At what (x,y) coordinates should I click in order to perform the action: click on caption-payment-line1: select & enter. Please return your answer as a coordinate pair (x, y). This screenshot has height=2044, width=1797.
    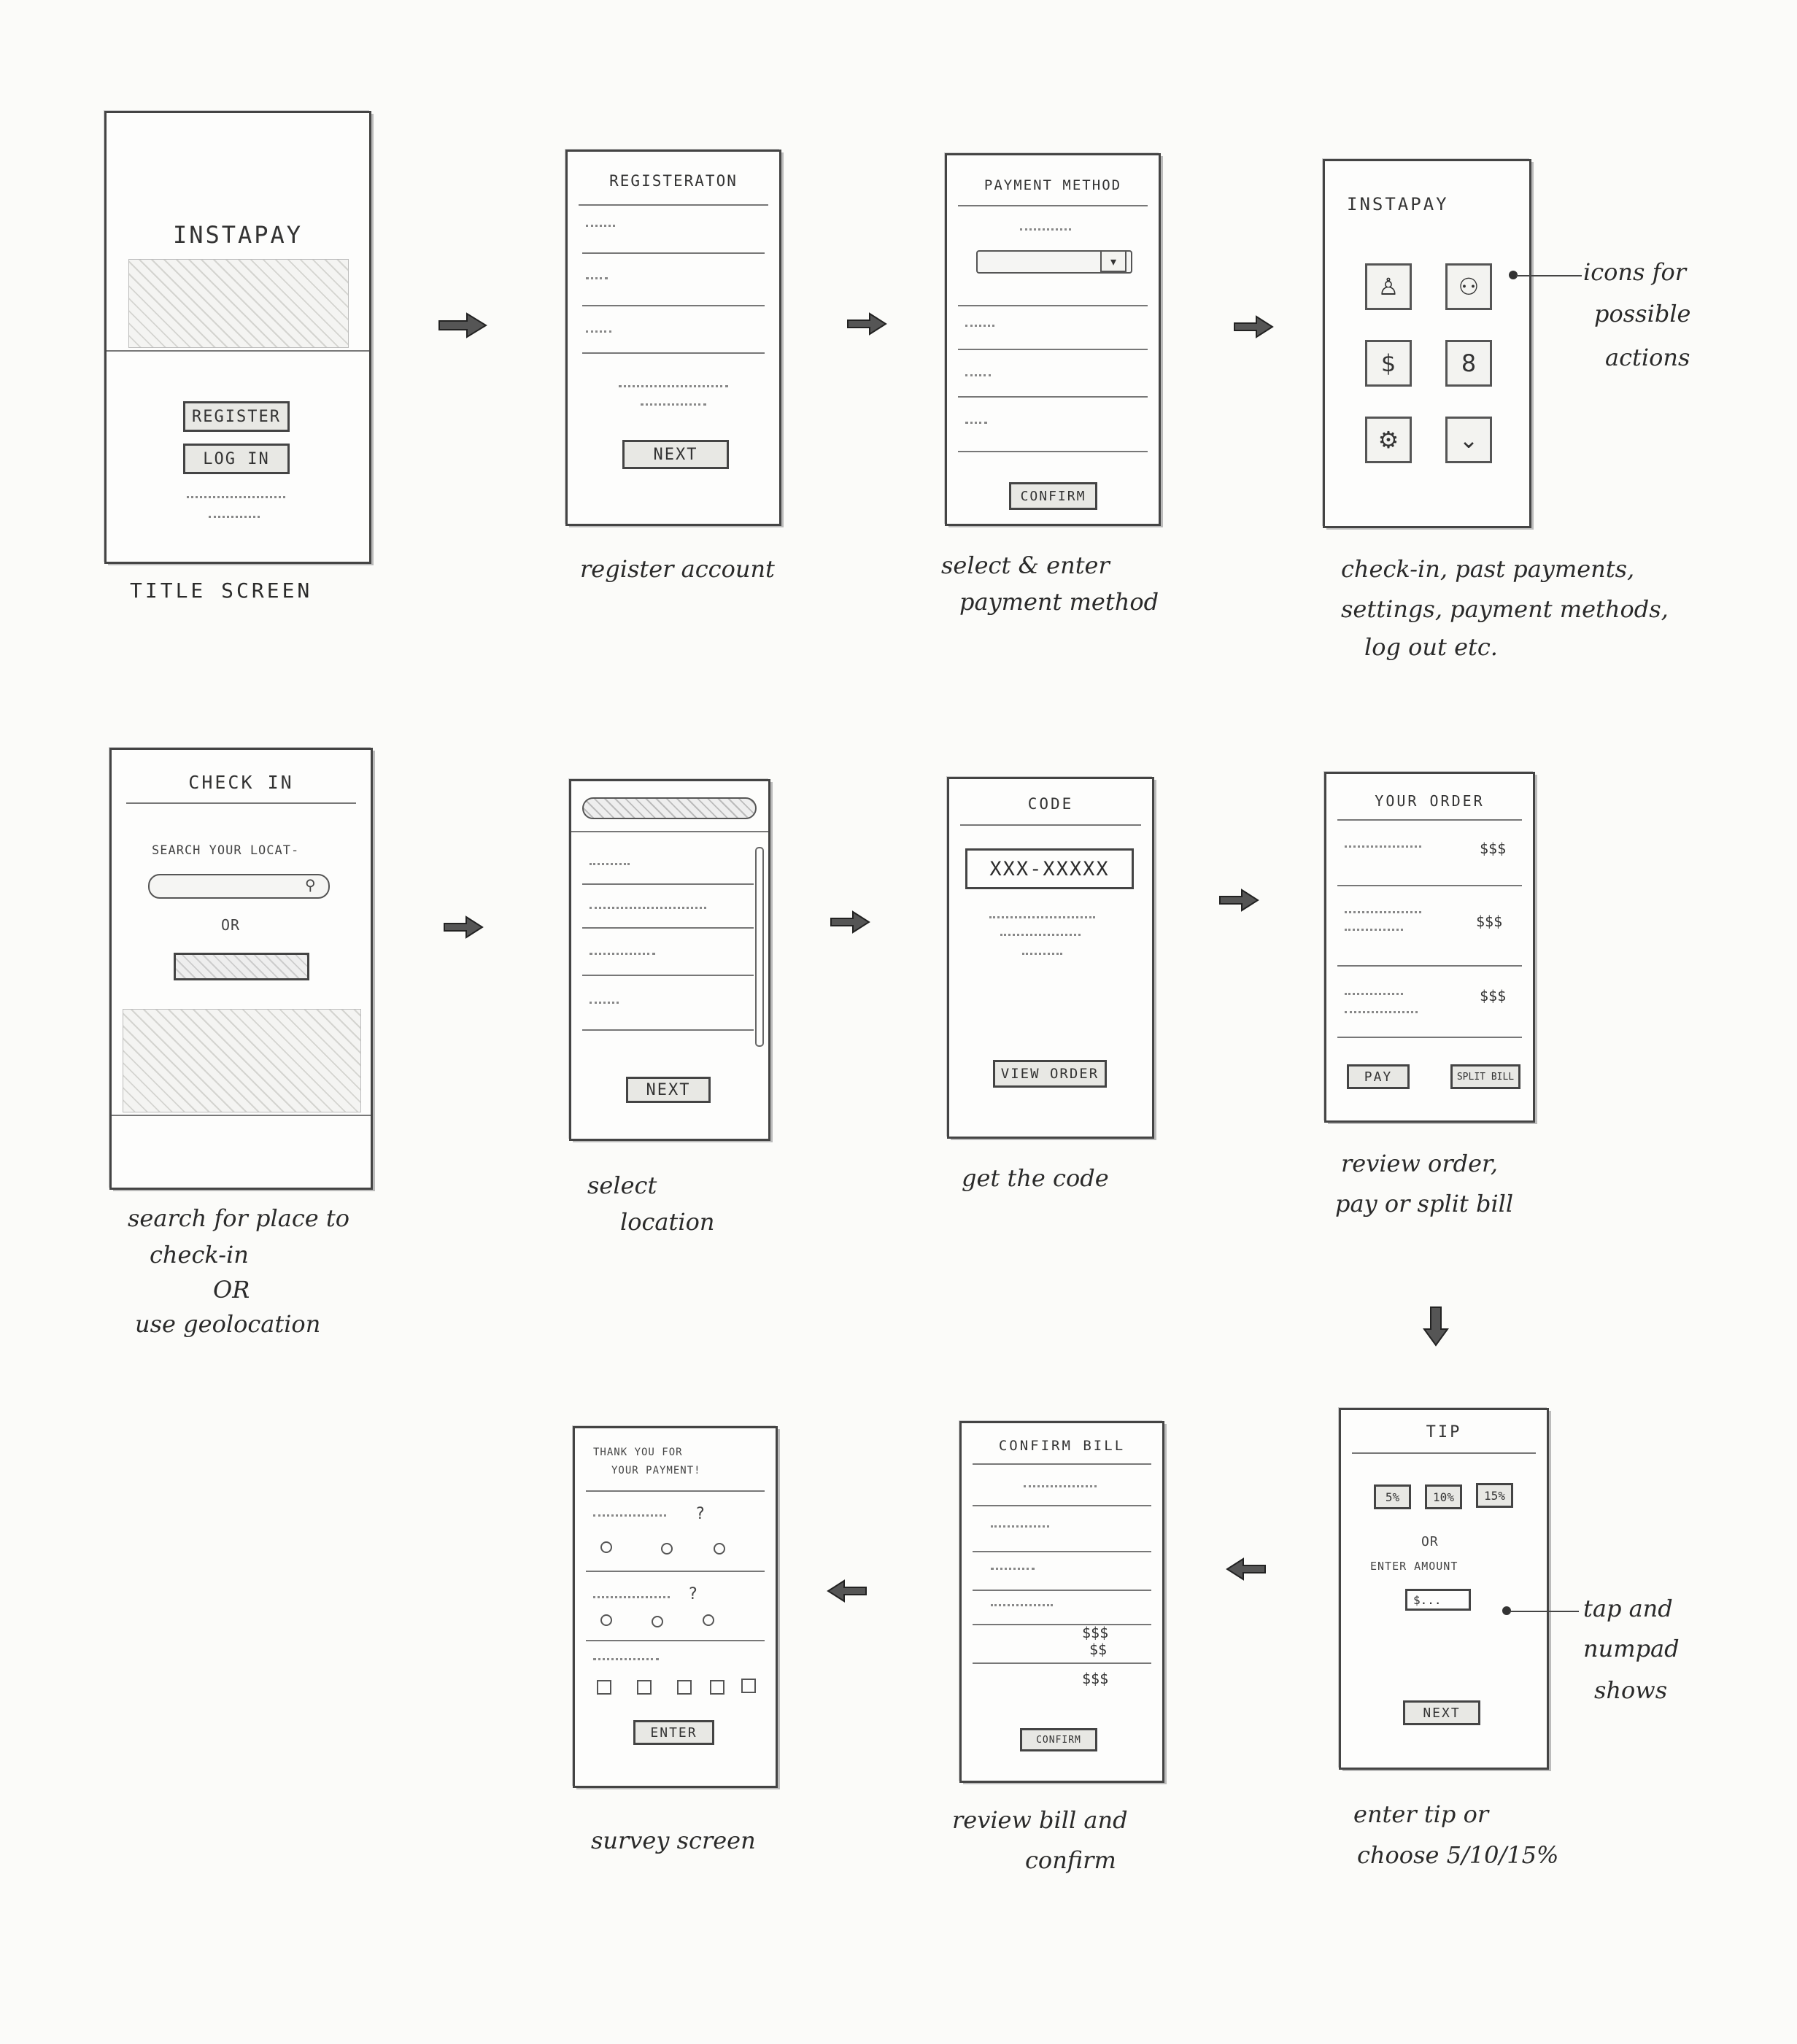
    Looking at the image, I should click on (1026, 565).